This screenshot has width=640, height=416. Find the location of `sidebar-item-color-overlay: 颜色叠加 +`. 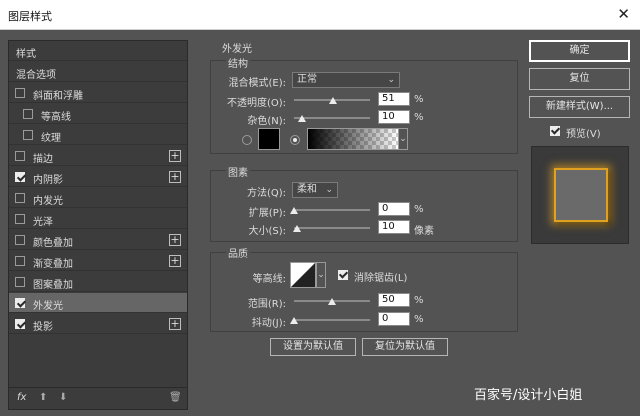

sidebar-item-color-overlay: 颜色叠加 + is located at coordinates (98, 240).